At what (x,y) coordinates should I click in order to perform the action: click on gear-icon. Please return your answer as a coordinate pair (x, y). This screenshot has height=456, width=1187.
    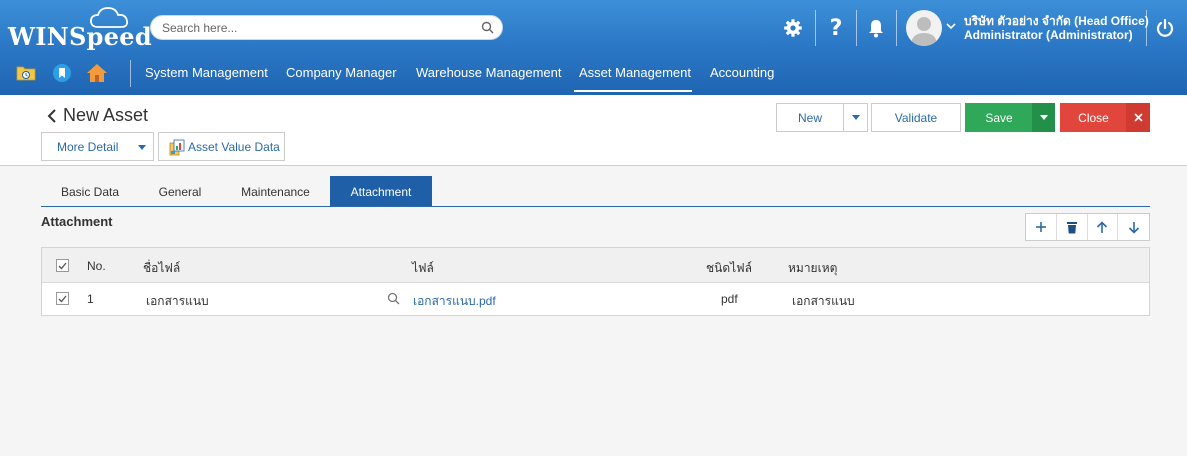
    Looking at the image, I should click on (793, 28).